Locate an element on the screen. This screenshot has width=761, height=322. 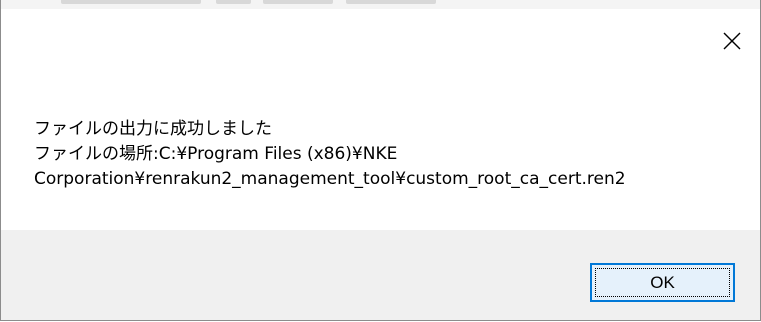
ok-button-label: OK is located at coordinates (662, 282).